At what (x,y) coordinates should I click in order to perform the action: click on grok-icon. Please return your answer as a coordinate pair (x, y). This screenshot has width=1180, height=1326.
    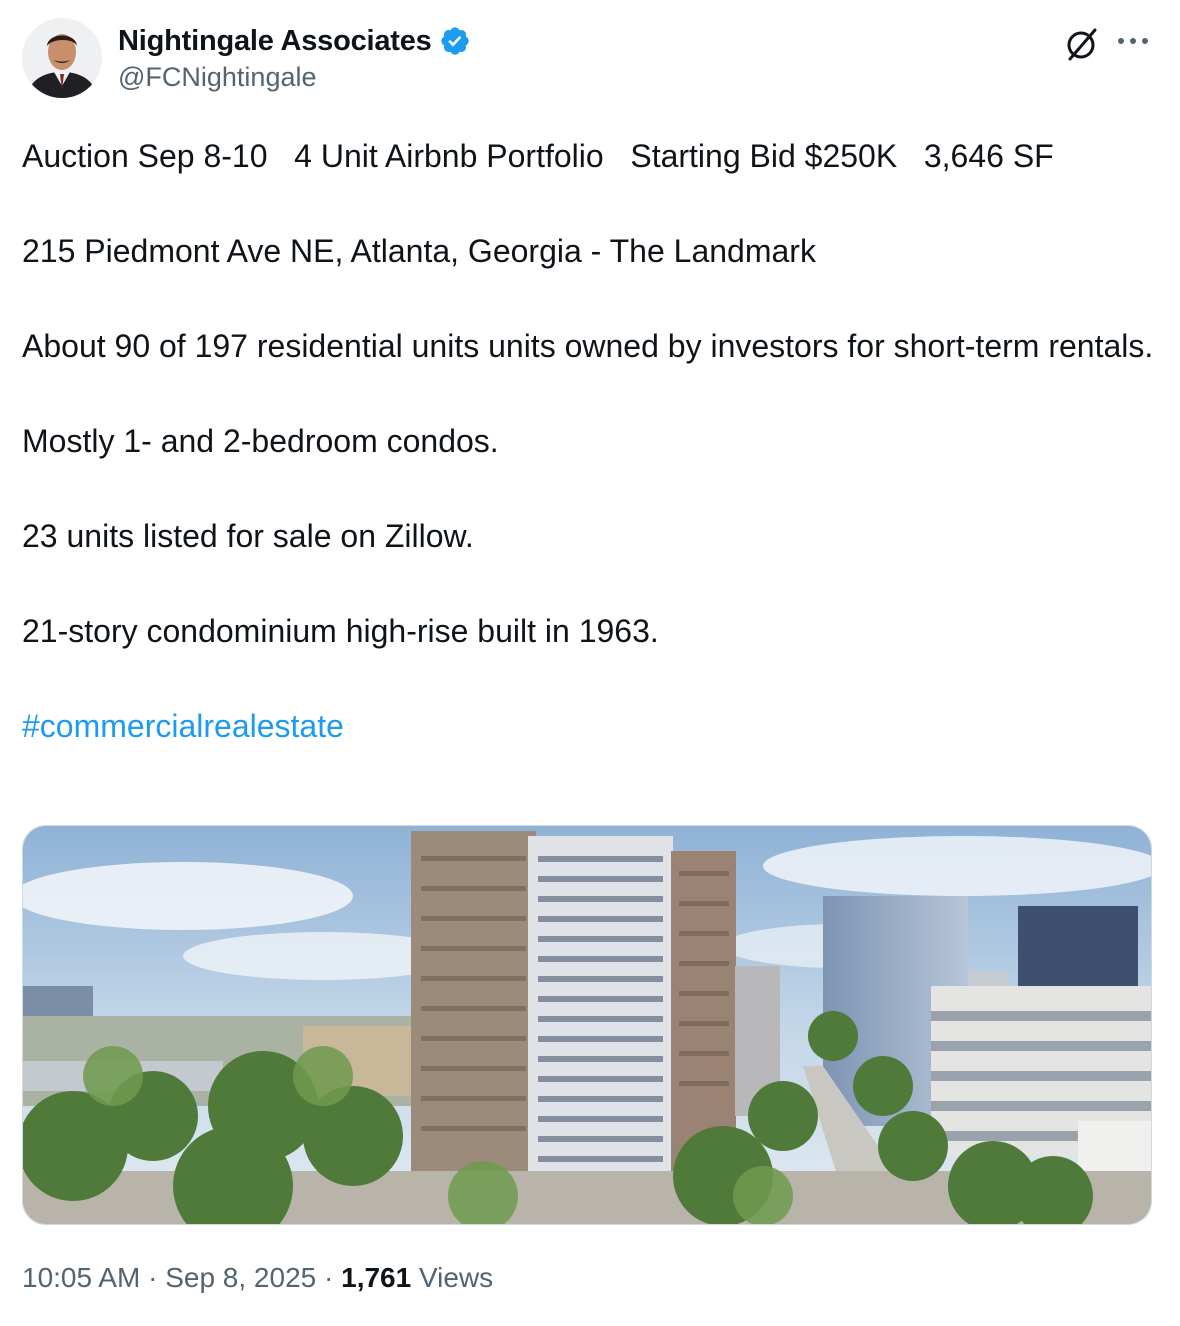
    Looking at the image, I should click on (1082, 44).